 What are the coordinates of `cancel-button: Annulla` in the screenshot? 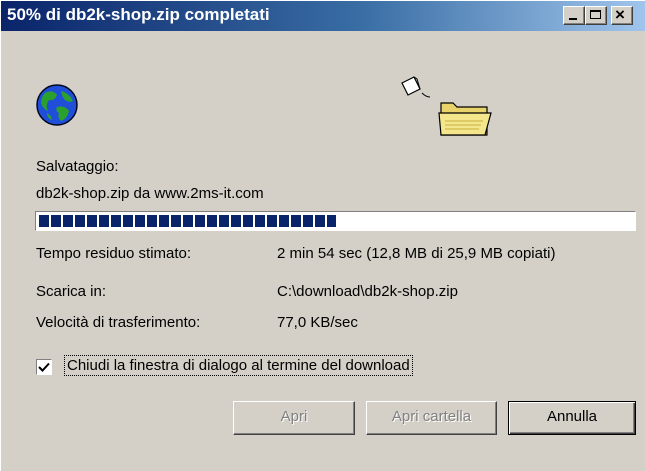 It's located at (572, 418).